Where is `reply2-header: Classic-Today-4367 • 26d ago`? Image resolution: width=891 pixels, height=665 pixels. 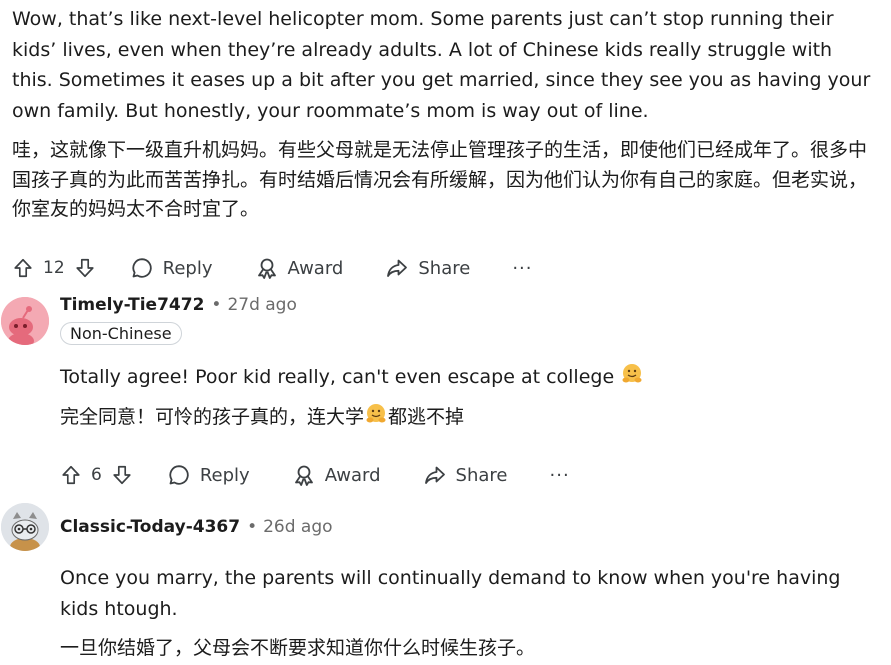
reply2-header: Classic-Today-4367 • 26d ago is located at coordinates (196, 527).